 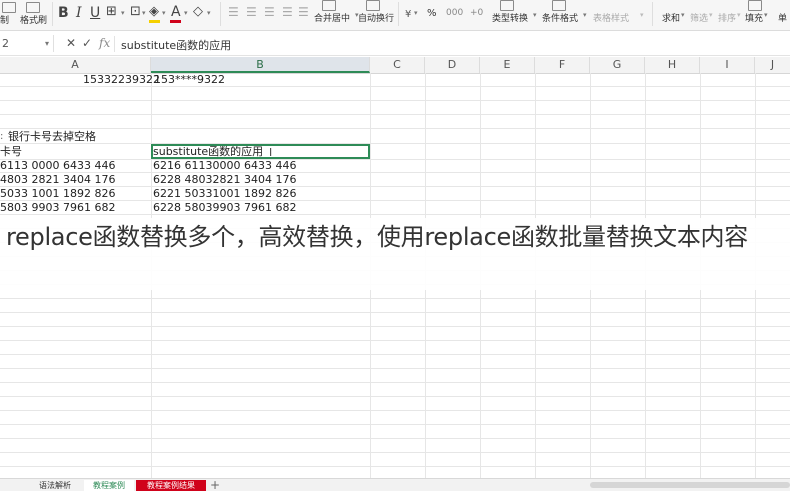 What do you see at coordinates (33, 7) in the screenshot?
I see `format-painter-icon` at bounding box center [33, 7].